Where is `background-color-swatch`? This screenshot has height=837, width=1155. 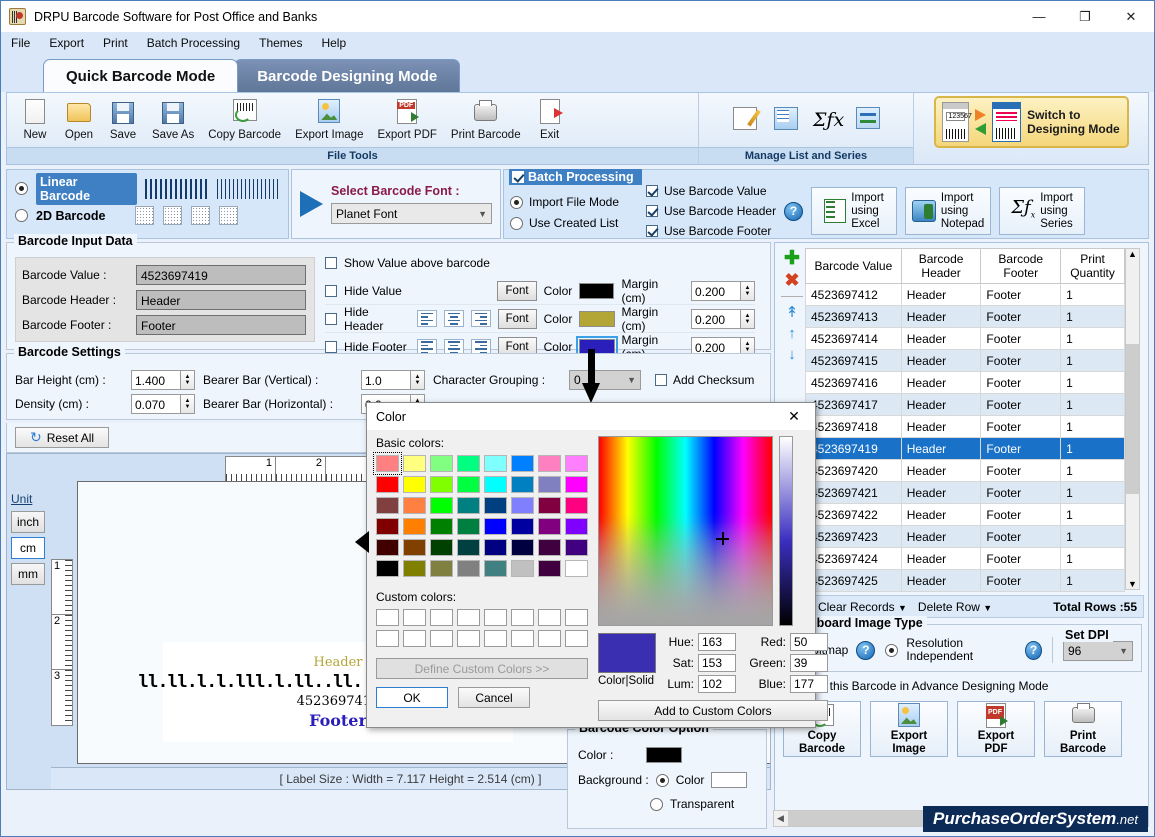
background-color-swatch is located at coordinates (729, 780).